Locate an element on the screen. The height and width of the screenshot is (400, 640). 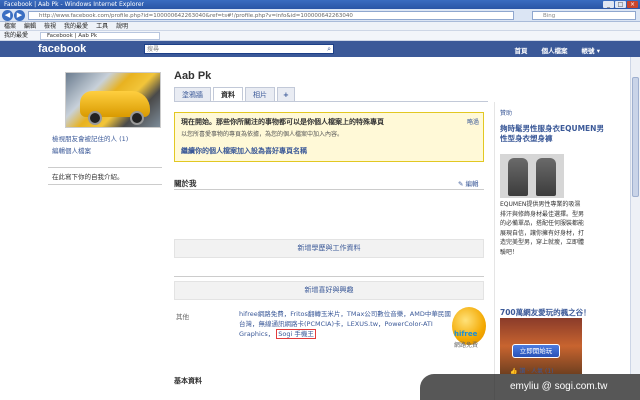
browser-tab: Facebook | Aab Pk is located at coordinates (100, 36).